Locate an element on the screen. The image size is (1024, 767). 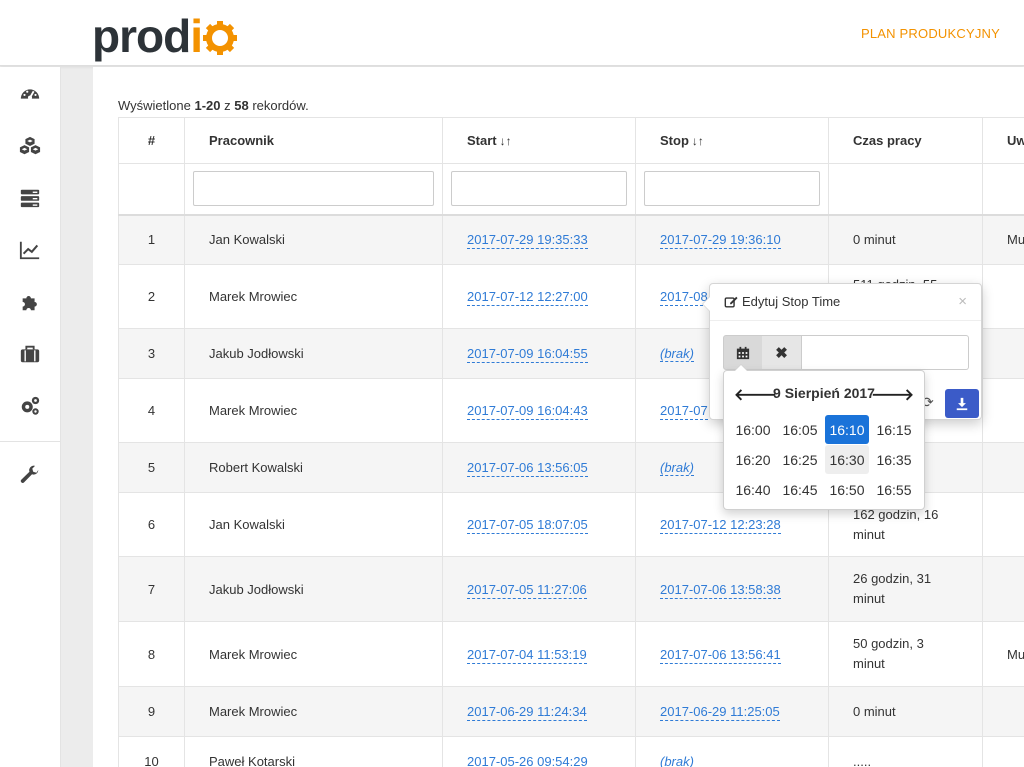
filter-cell-worker is located at coordinates (313, 189).